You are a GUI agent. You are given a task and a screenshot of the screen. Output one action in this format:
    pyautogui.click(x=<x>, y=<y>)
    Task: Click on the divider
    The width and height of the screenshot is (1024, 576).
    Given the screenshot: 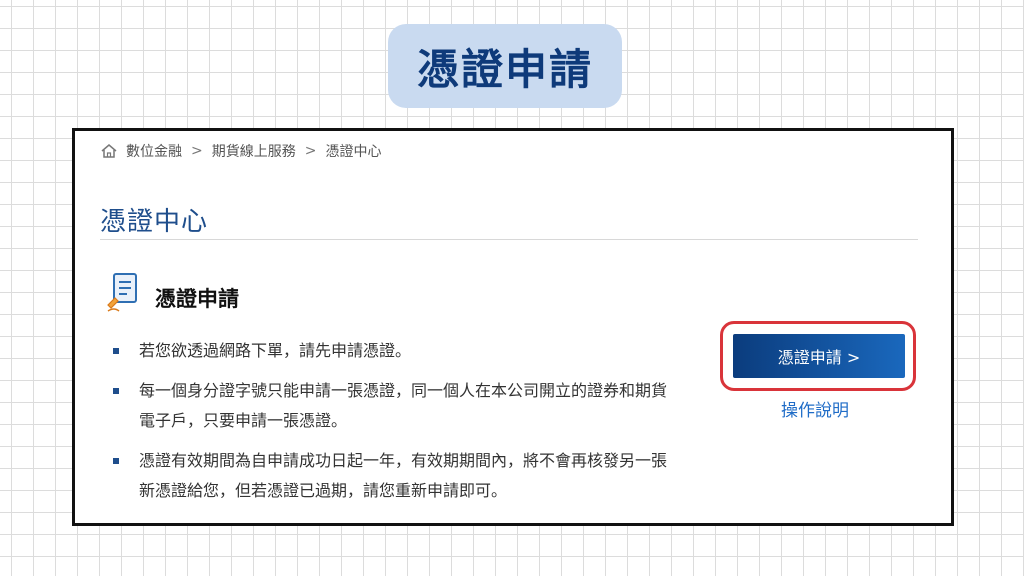 What is the action you would take?
    pyautogui.click(x=509, y=239)
    